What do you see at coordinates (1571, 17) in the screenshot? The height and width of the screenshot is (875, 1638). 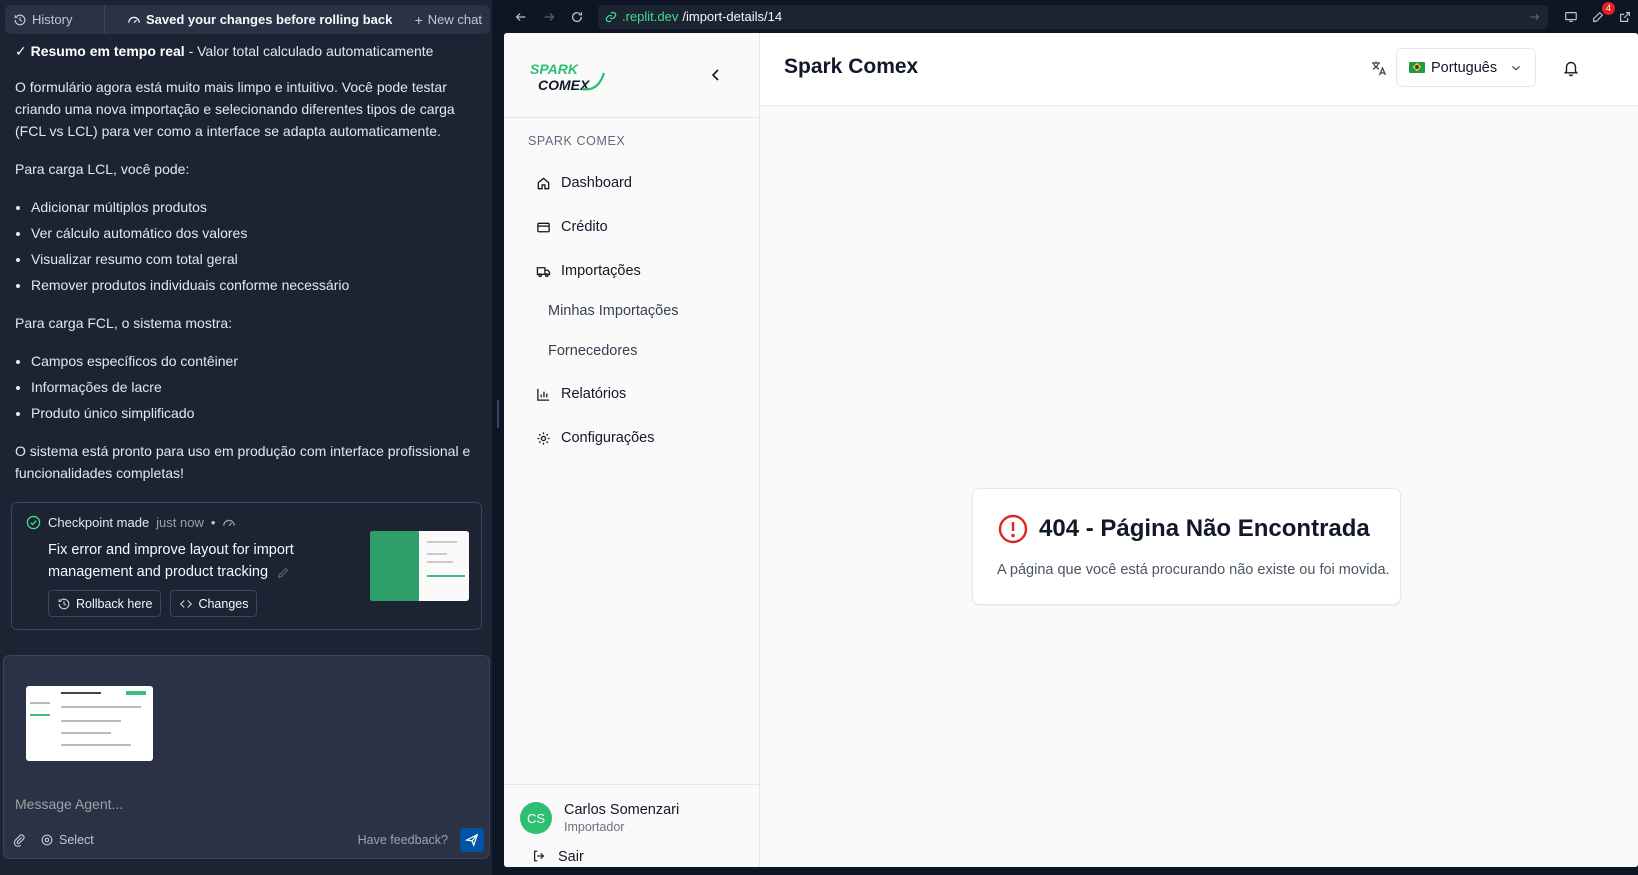 I see `devices-icon` at bounding box center [1571, 17].